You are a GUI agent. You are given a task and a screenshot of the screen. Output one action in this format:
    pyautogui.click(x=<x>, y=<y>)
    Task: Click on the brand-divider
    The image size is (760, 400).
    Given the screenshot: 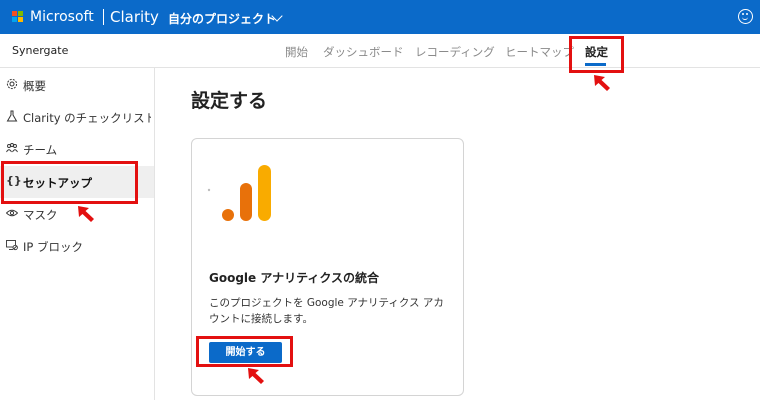 What is the action you would take?
    pyautogui.click(x=103, y=17)
    